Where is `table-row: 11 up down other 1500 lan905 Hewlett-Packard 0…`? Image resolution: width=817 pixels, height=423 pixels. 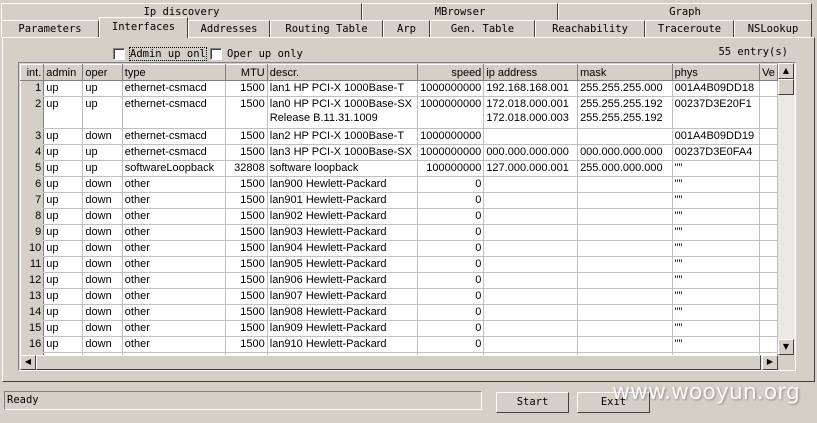 table-row: 11 up down other 1500 lan905 Hewlett-Packard 0… is located at coordinates (399, 264).